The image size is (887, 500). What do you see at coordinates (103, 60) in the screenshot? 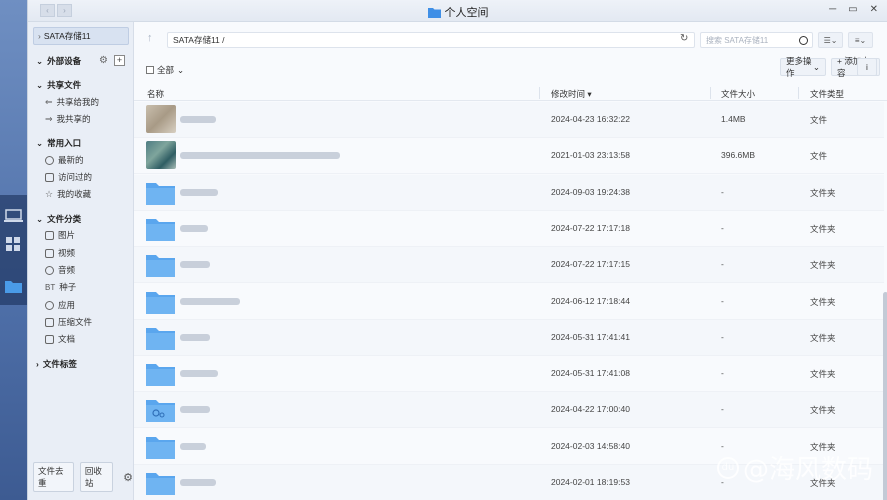
I see `gear-icon: ⚙` at bounding box center [103, 60].